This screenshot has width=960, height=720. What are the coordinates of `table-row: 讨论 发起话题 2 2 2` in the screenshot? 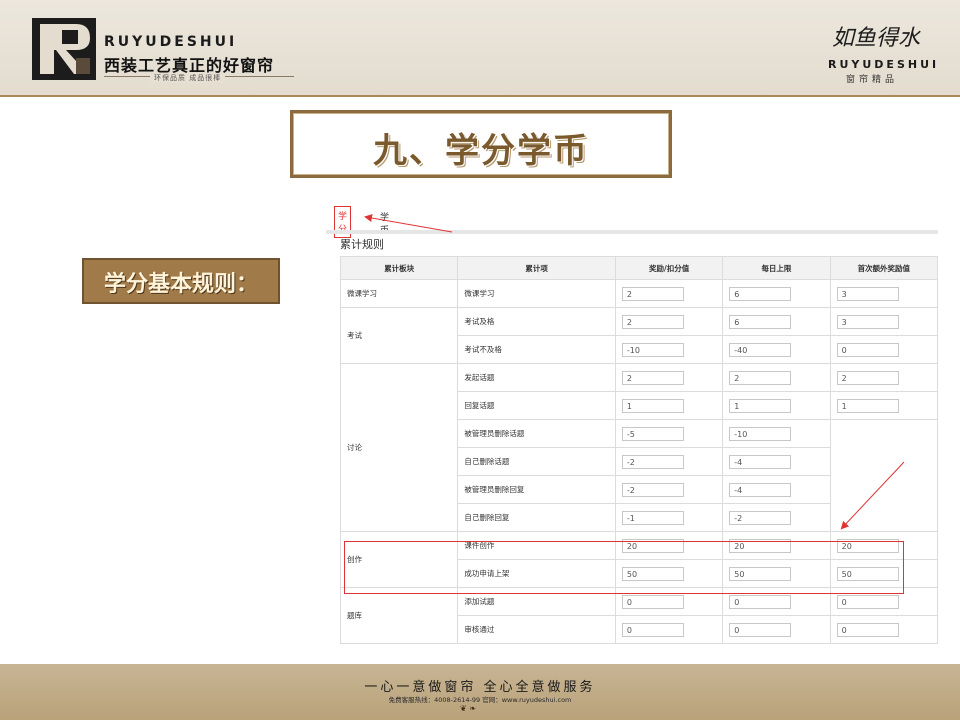 It's located at (639, 447).